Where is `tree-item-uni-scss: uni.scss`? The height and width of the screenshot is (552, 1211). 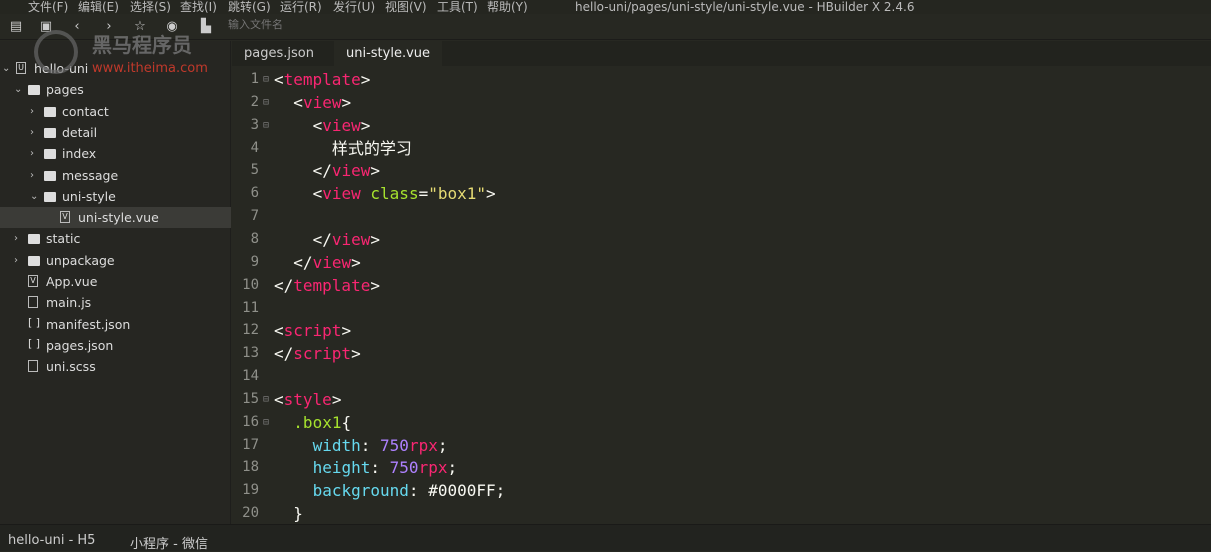
tree-item-uni-scss: uni.scss is located at coordinates (115, 366).